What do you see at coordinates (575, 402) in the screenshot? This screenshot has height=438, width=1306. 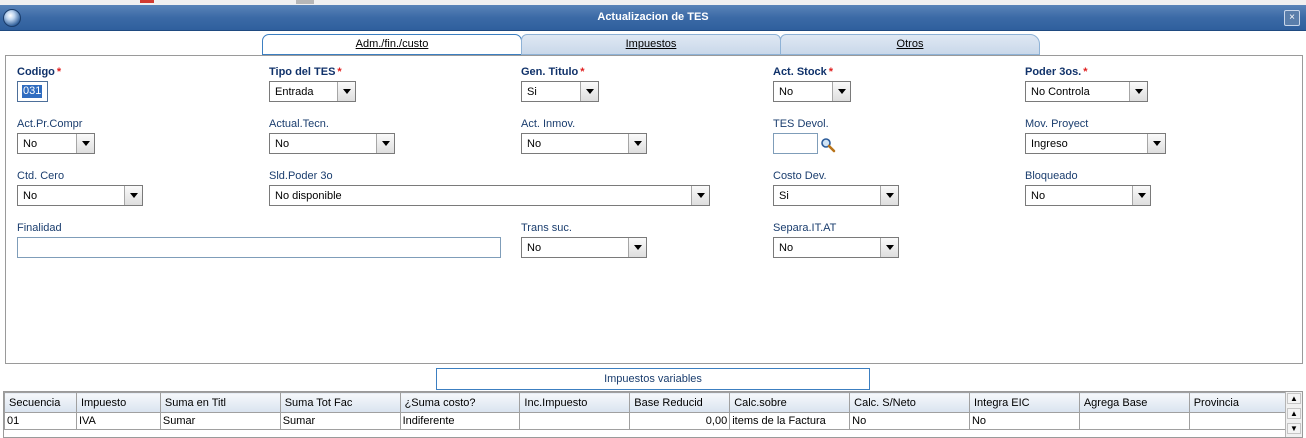 I see `column-header: Inc.Impuesto` at bounding box center [575, 402].